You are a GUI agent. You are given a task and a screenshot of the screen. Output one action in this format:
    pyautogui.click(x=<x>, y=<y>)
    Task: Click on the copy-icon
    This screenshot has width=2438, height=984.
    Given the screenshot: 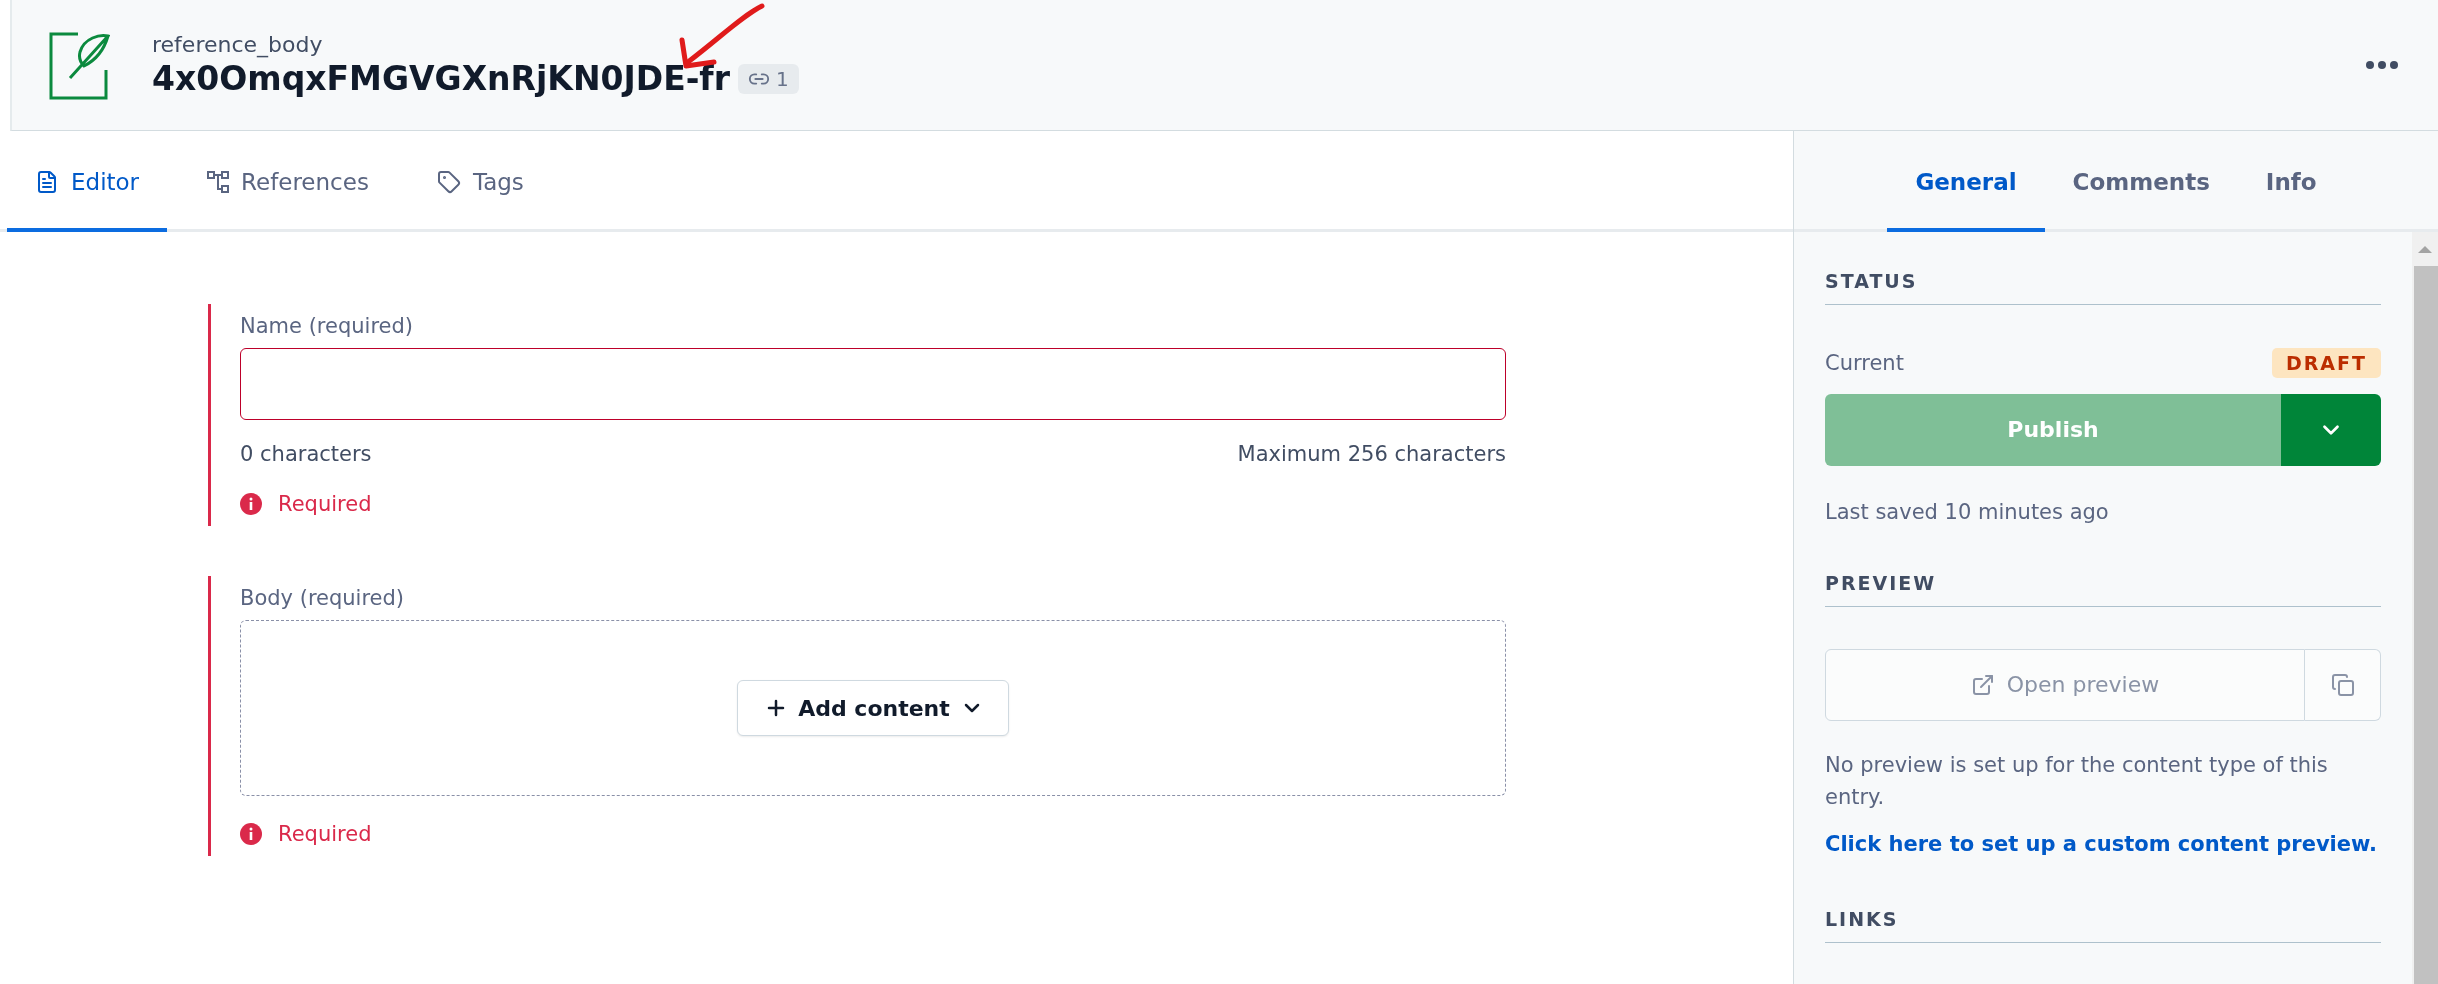 What is the action you would take?
    pyautogui.click(x=2342, y=684)
    